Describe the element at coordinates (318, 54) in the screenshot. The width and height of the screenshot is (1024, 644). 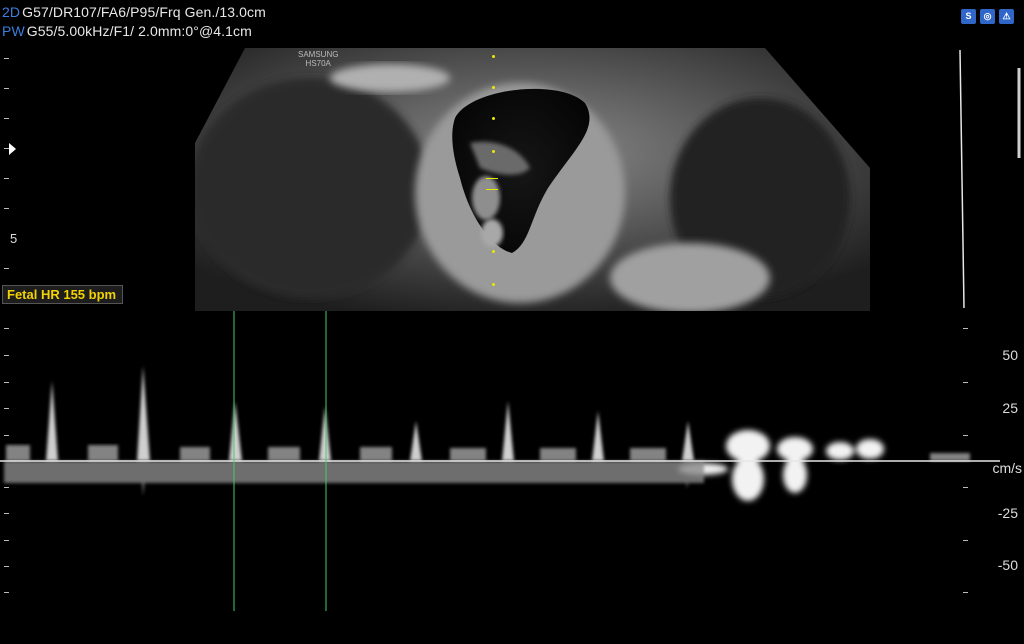
I see `brand-name: SAMSUNG` at that location.